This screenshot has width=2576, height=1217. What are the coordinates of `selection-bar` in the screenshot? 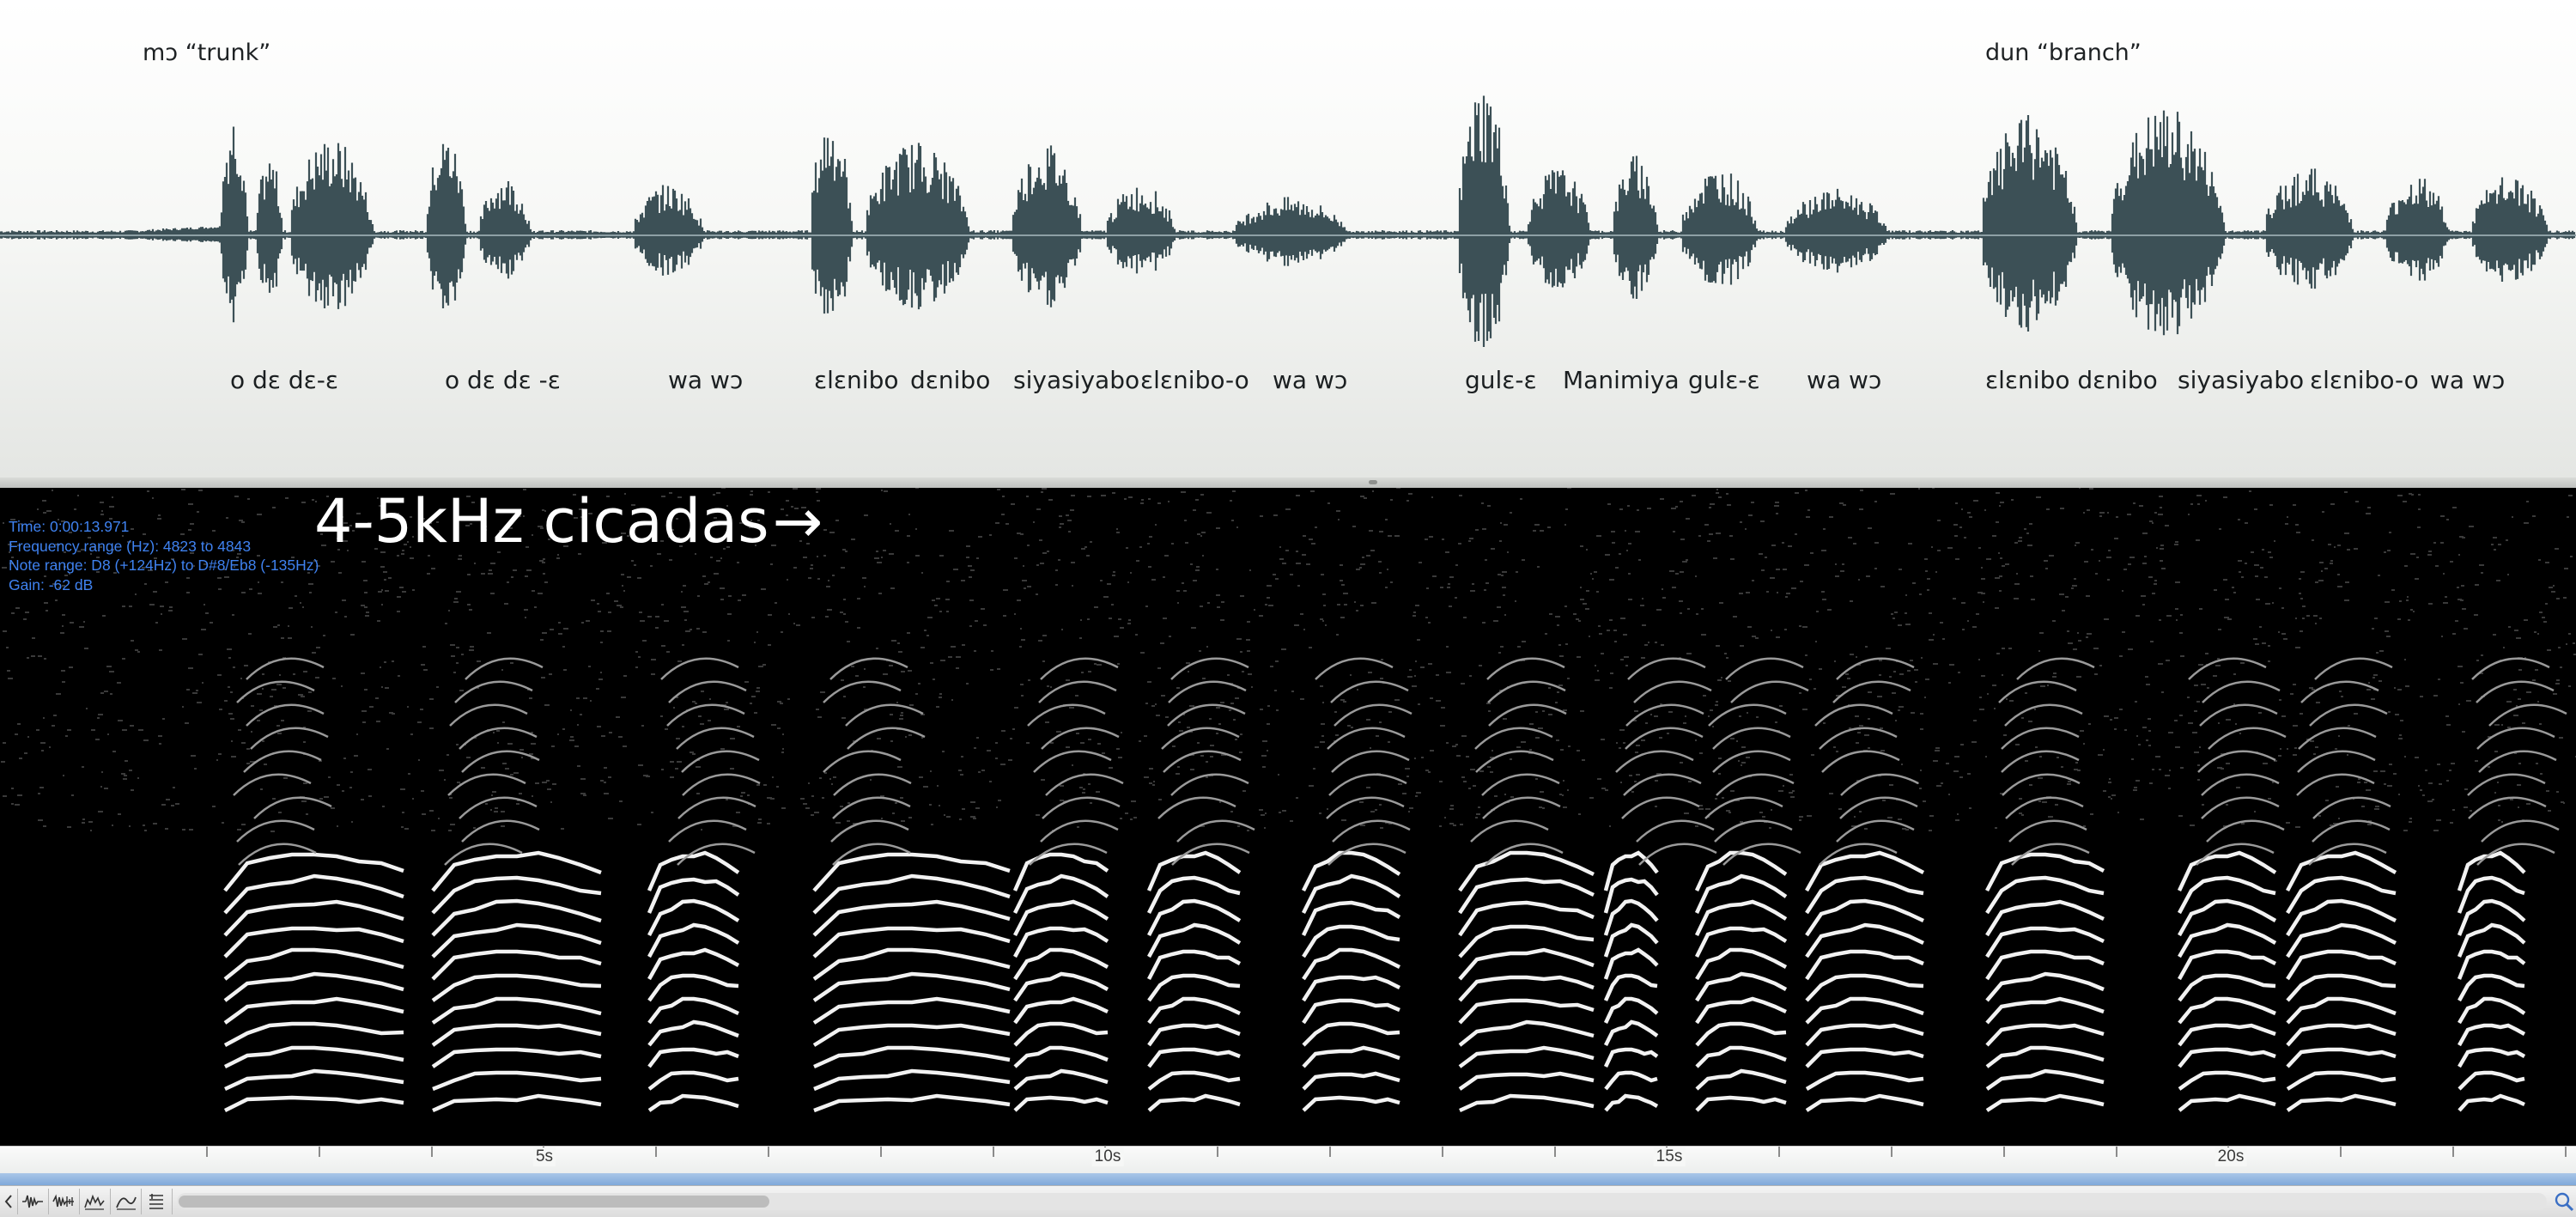 It's located at (1288, 1179).